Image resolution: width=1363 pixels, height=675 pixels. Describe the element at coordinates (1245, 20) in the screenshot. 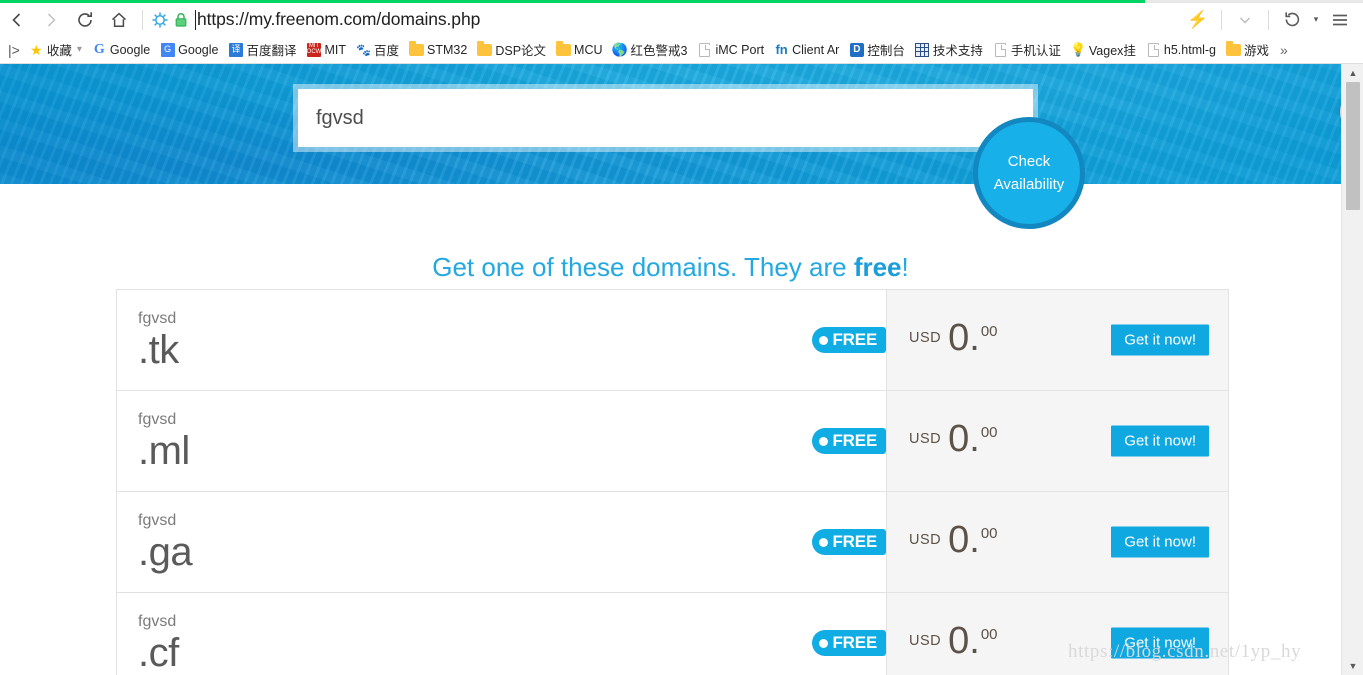

I see `chevron-down-icon` at that location.